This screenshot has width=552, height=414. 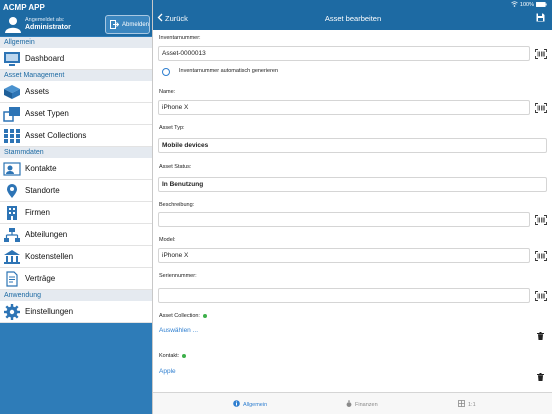 I want to click on money-bag-icon, so click(x=349, y=404).